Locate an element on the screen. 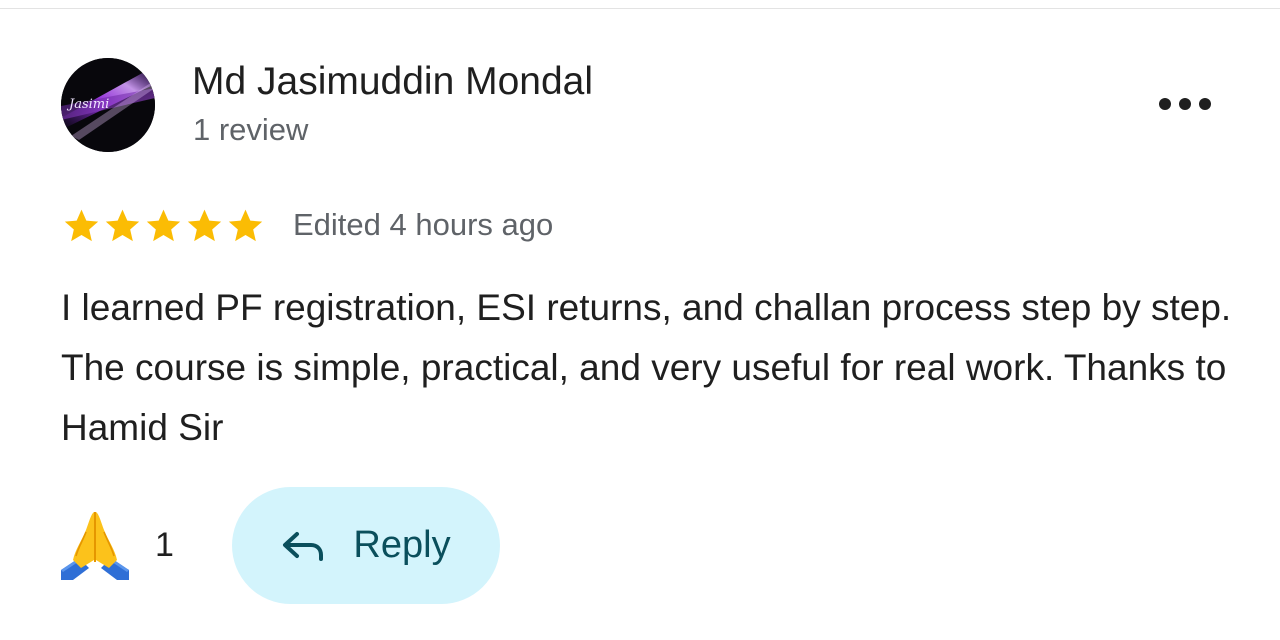 The width and height of the screenshot is (1280, 640). reaction-button: 1 is located at coordinates (116, 545).